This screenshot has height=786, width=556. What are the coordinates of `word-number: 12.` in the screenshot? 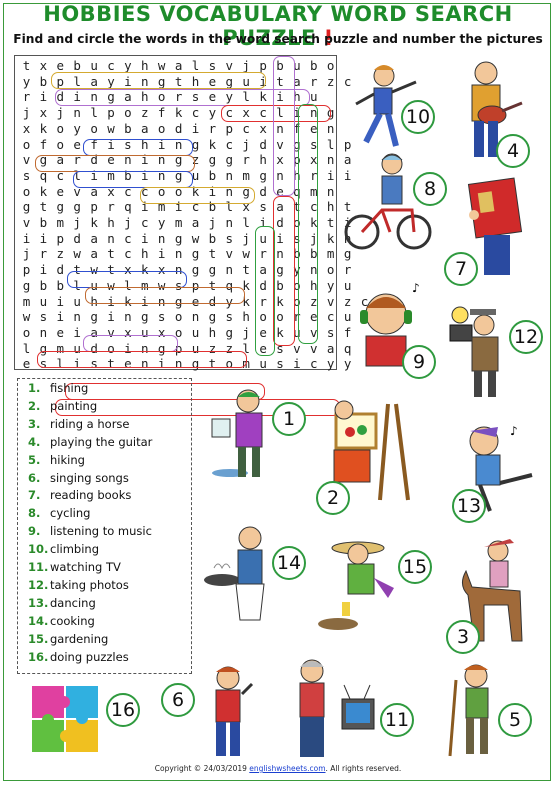 It's located at (38, 584).